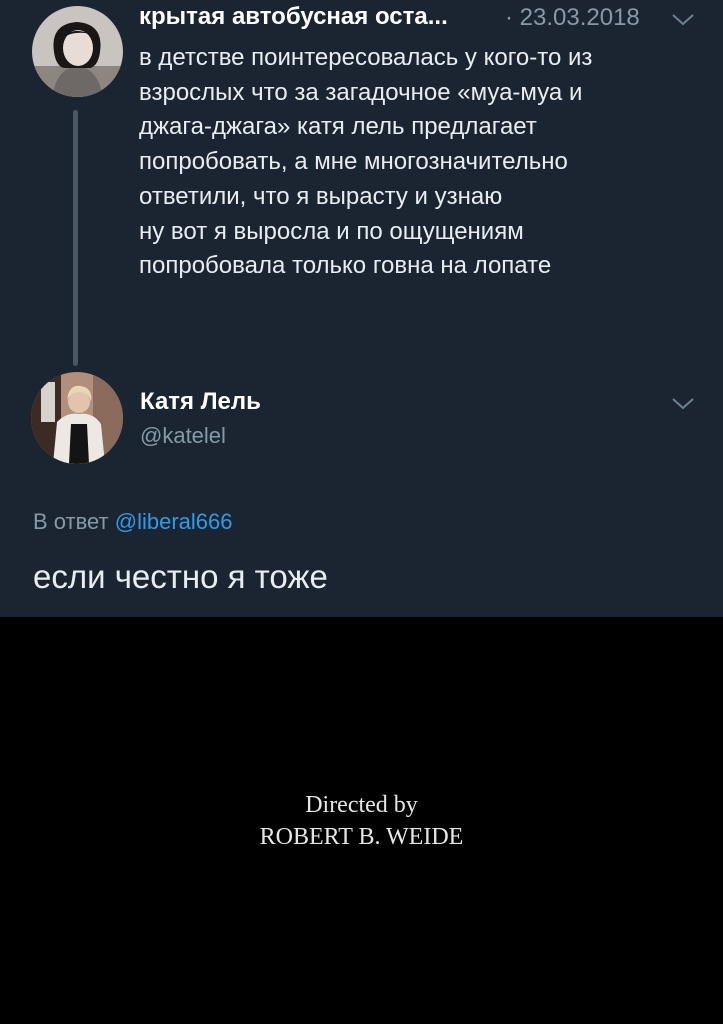 The height and width of the screenshot is (1024, 723). I want to click on reply-context: В ответ @liberal666, so click(133, 522).